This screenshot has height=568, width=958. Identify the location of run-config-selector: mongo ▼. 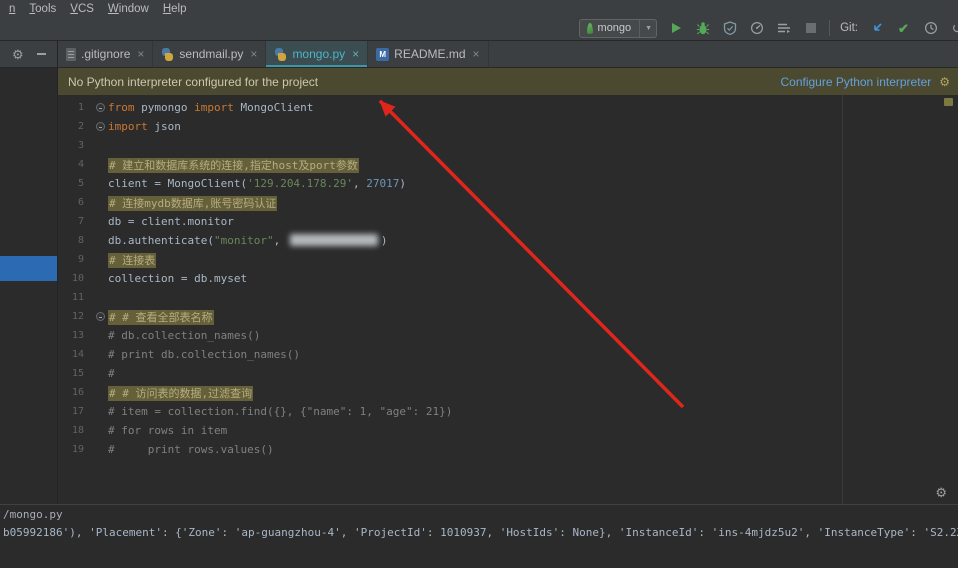
(618, 28).